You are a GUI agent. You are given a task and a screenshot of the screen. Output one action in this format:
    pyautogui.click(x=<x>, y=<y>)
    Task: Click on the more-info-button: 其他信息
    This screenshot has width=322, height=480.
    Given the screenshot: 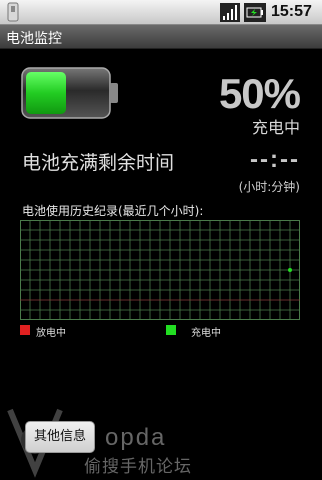 What is the action you would take?
    pyautogui.click(x=60, y=437)
    